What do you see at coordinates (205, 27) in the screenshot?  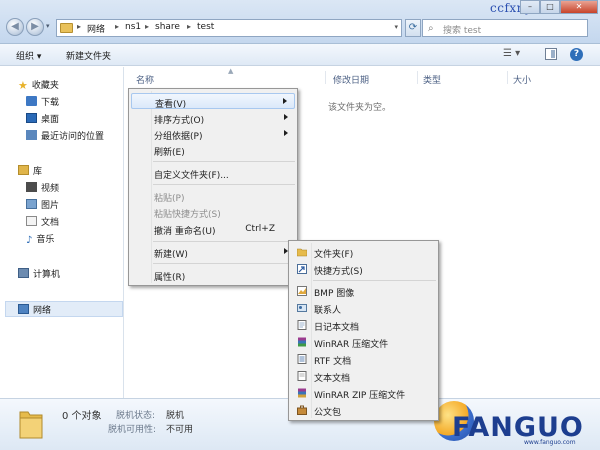 I see `breadcrumb-test: test` at bounding box center [205, 27].